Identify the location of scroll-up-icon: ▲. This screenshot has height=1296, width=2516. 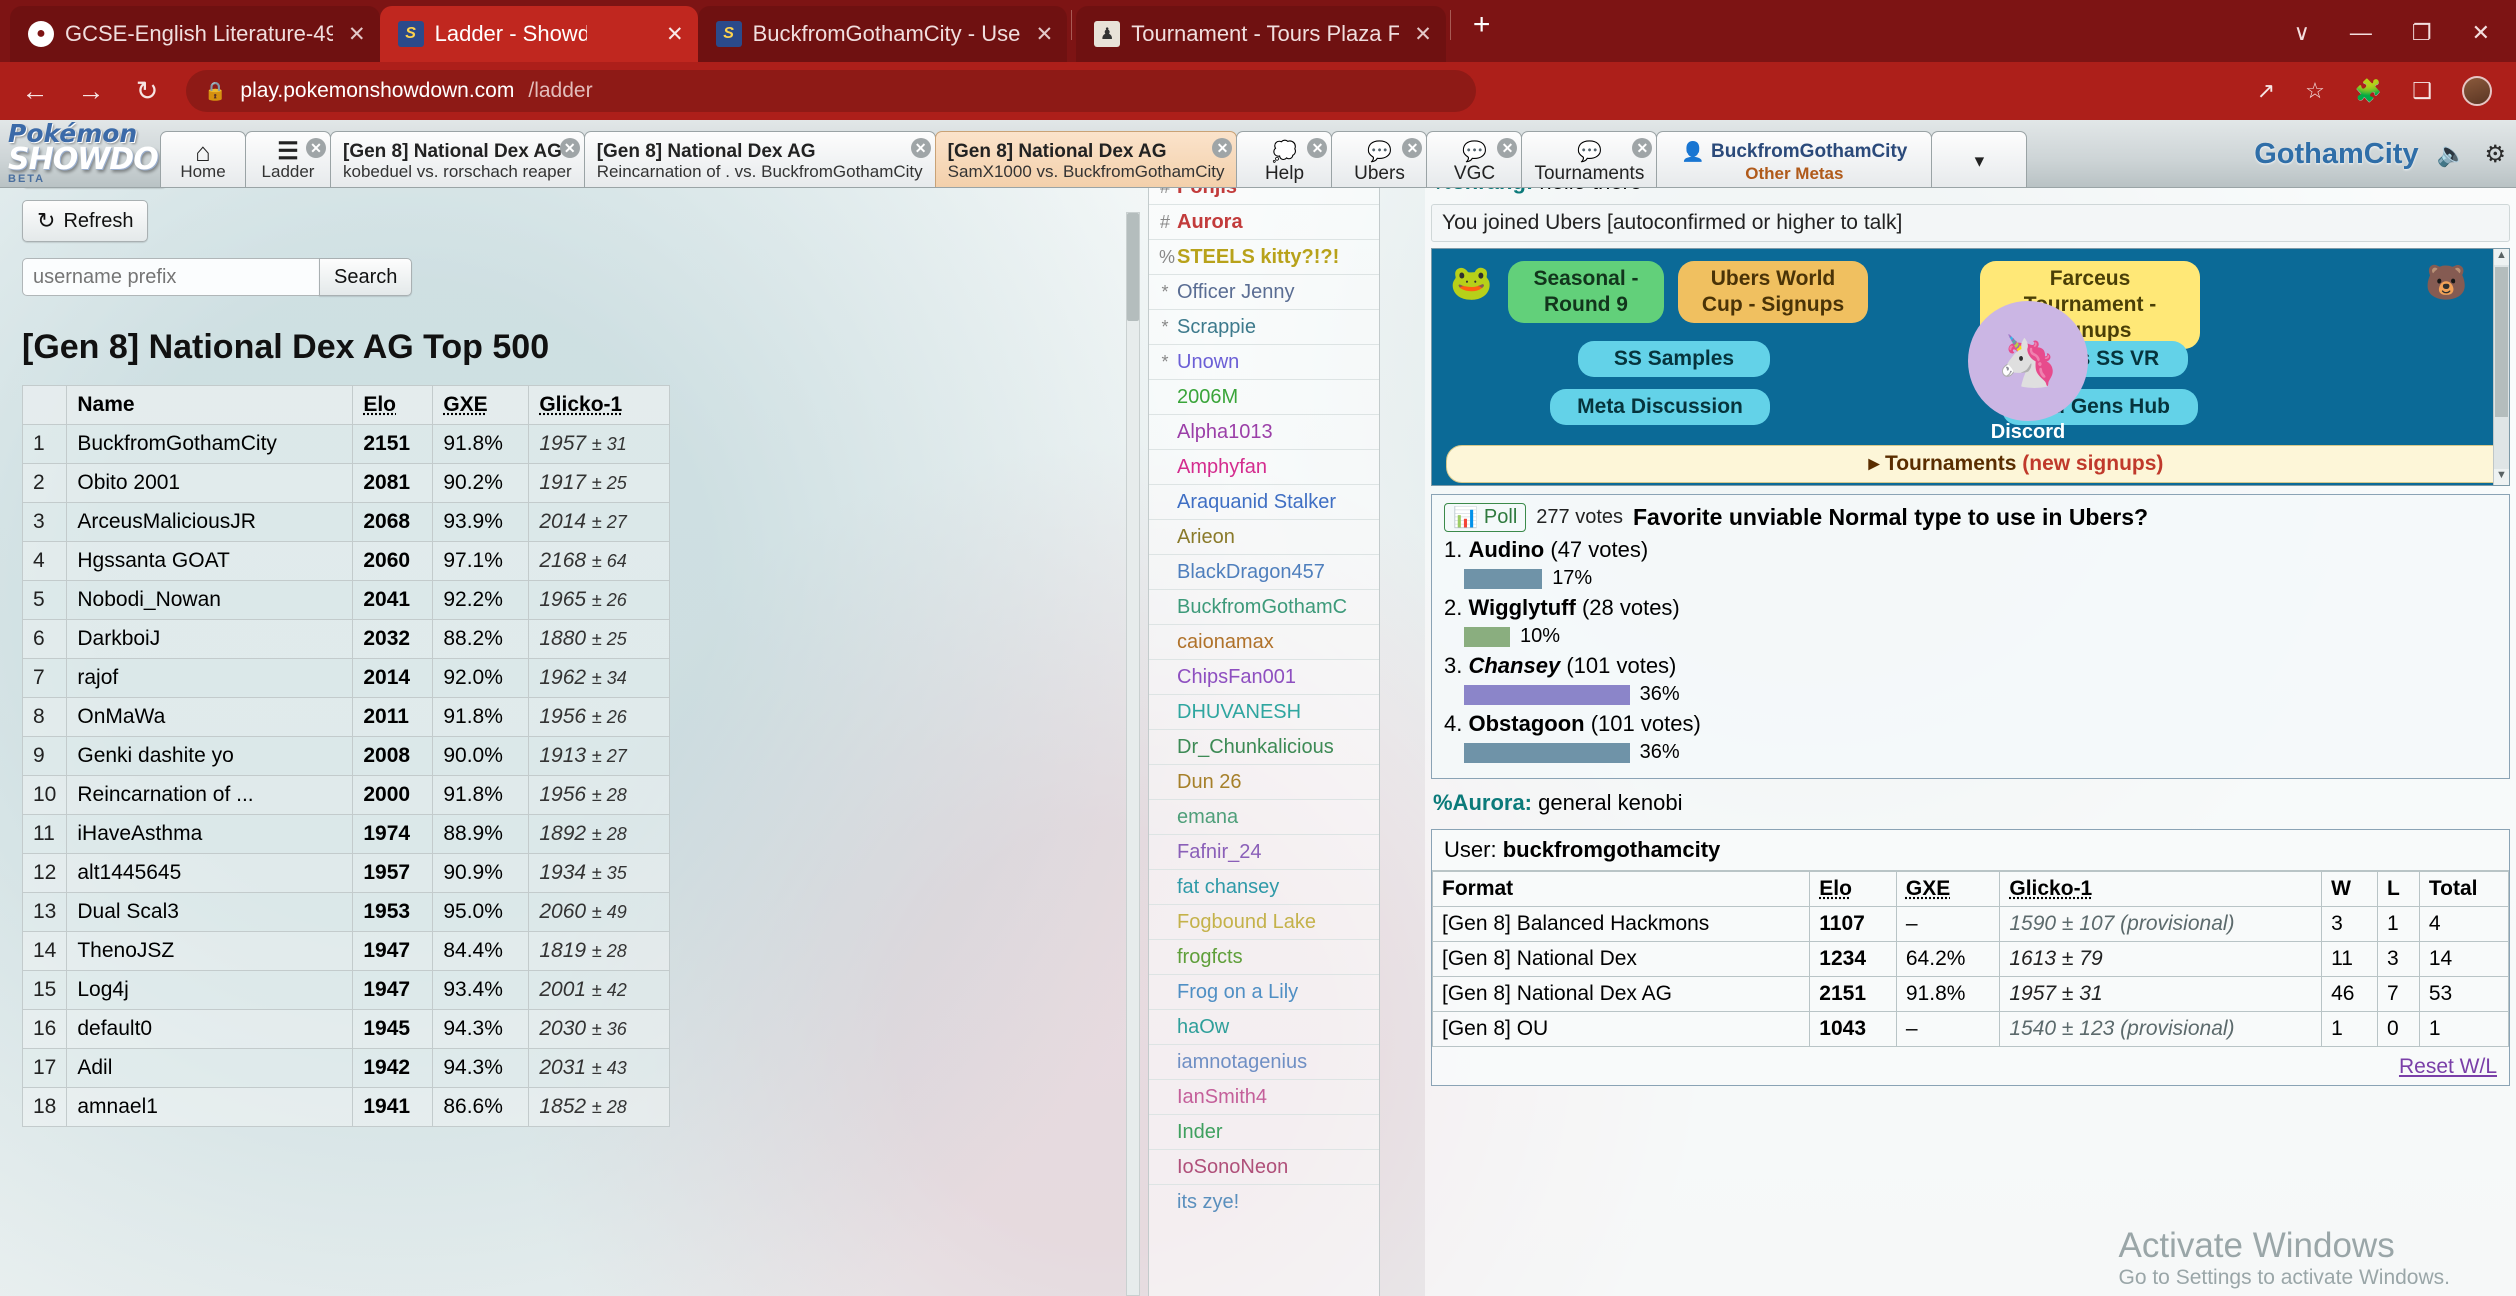
(2501, 257).